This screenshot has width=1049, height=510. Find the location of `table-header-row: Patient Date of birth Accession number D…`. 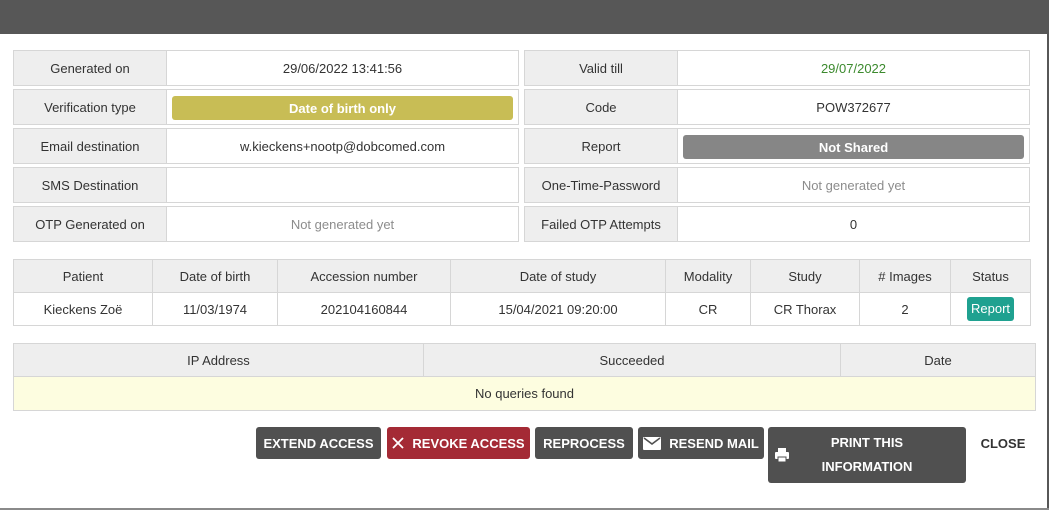

table-header-row: Patient Date of birth Accession number D… is located at coordinates (522, 276).